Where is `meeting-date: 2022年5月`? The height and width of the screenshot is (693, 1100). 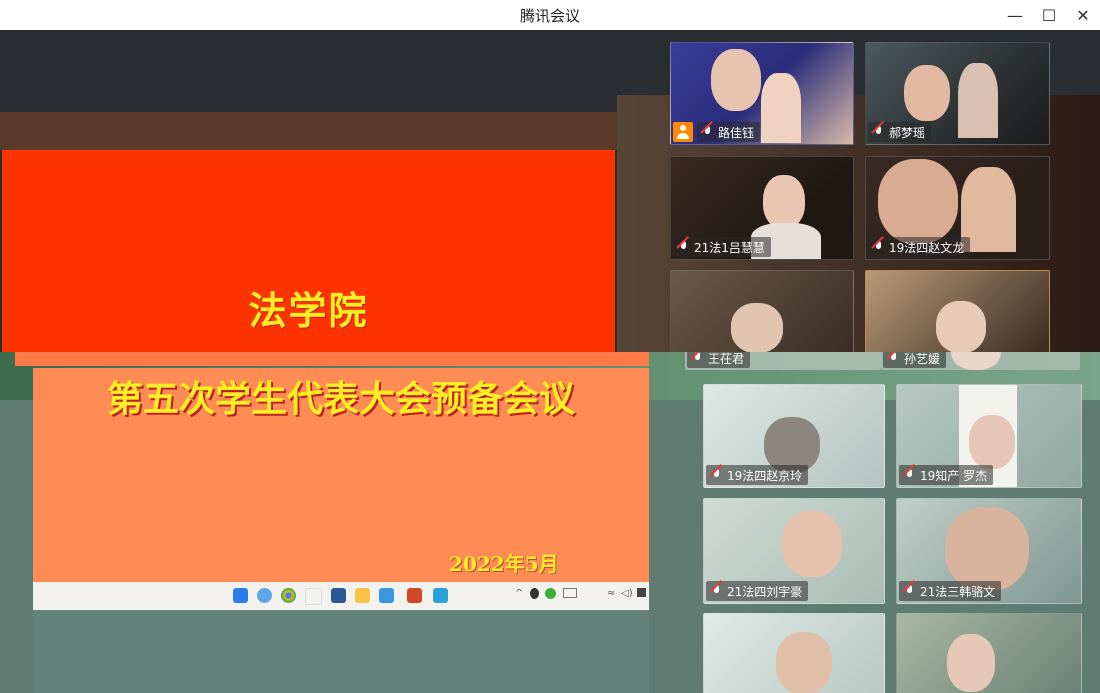 meeting-date: 2022年5月 is located at coordinates (504, 564).